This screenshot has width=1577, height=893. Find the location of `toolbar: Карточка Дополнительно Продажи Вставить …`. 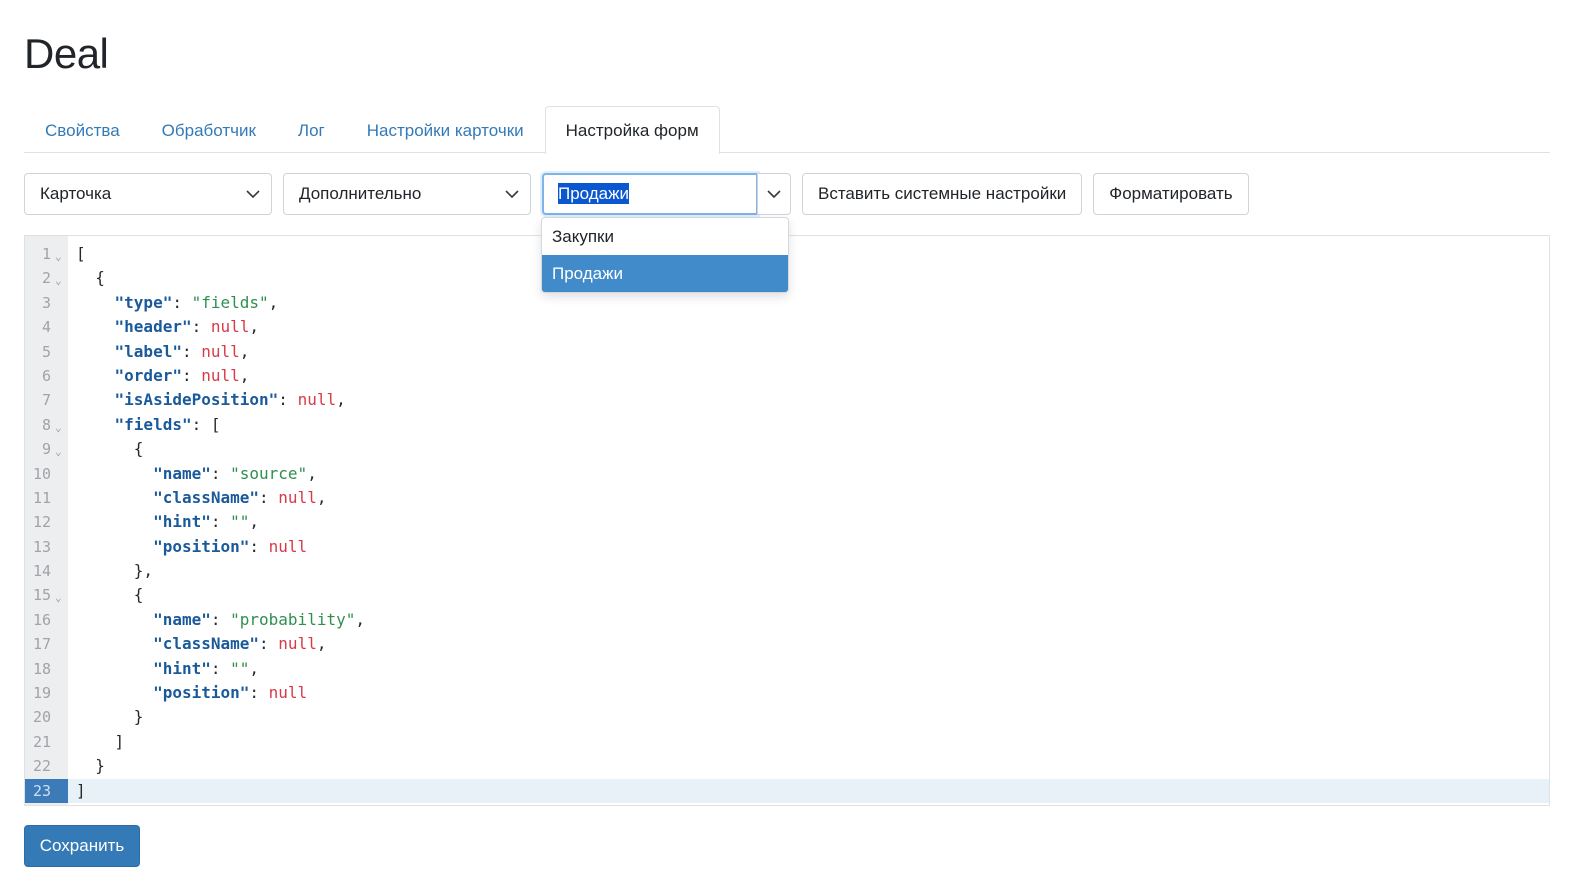

toolbar: Карточка Дополнительно Продажи Вставить … is located at coordinates (636, 194).